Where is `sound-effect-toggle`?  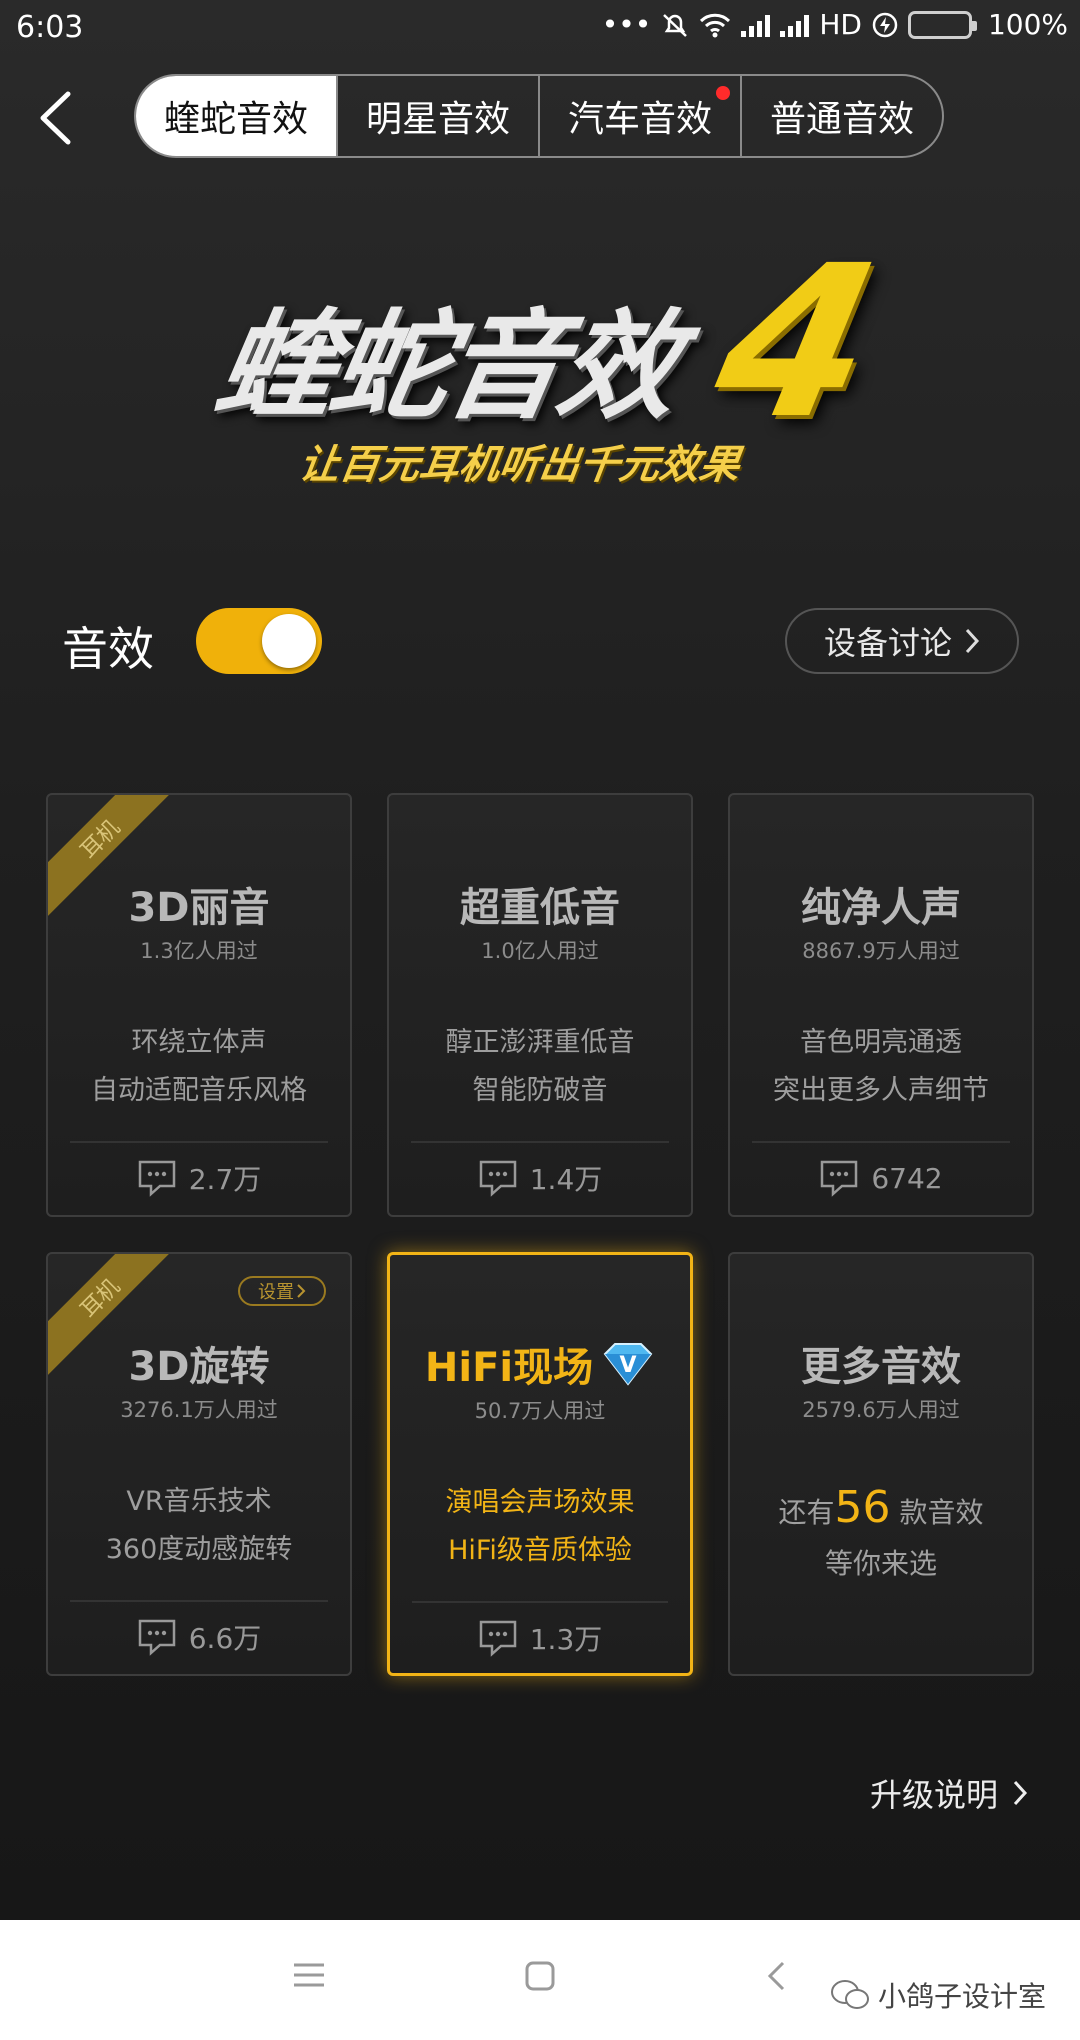
sound-effect-toggle is located at coordinates (259, 641).